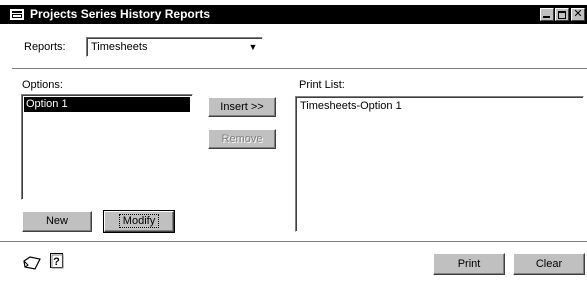 The height and width of the screenshot is (287, 587). I want to click on maximize-button, so click(562, 14).